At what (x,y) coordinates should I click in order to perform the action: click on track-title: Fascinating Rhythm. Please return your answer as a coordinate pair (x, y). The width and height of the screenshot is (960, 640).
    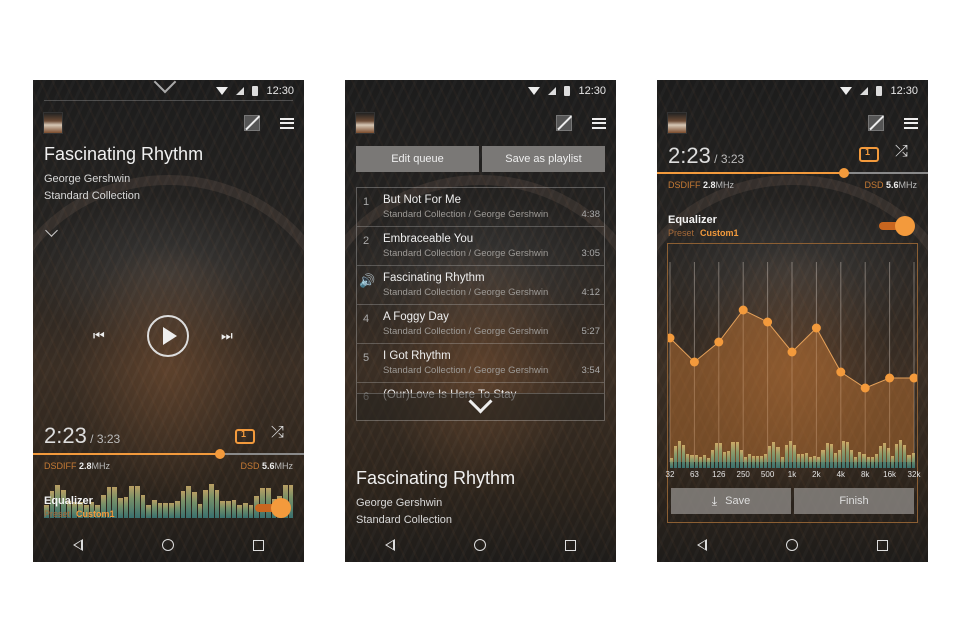
    Looking at the image, I should click on (436, 478).